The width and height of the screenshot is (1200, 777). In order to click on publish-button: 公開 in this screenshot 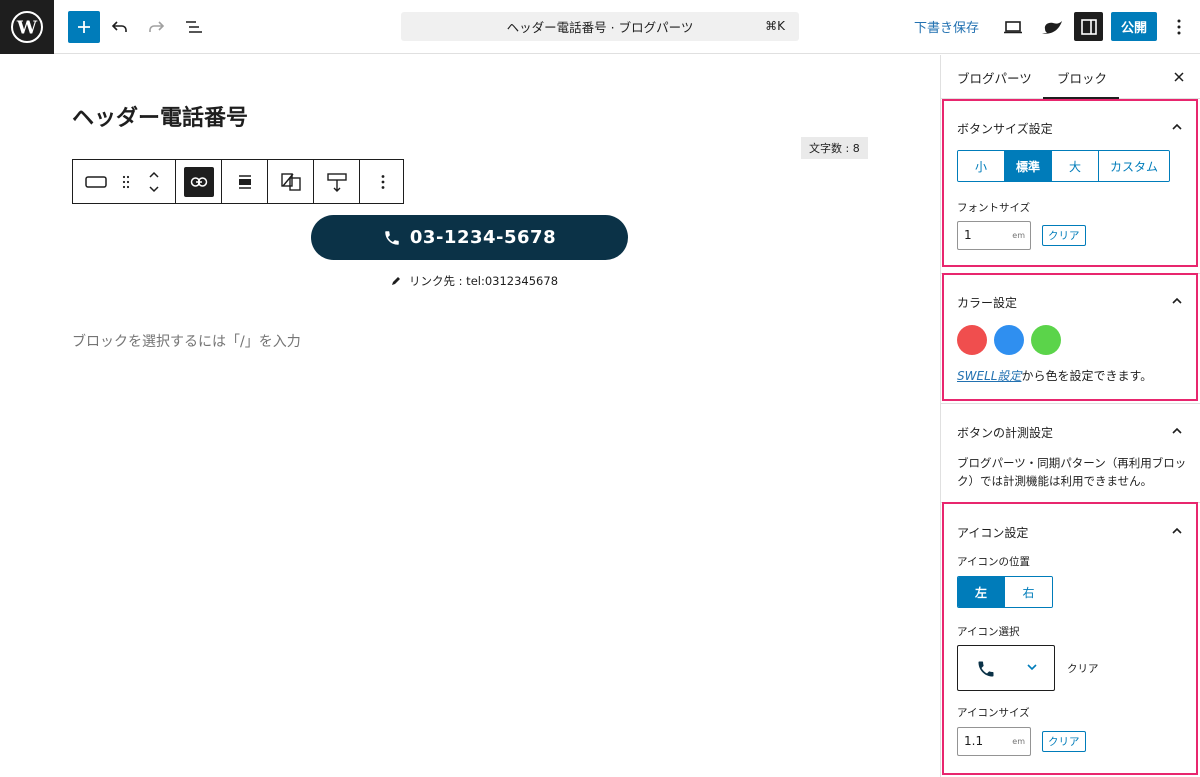, I will do `click(1134, 26)`.